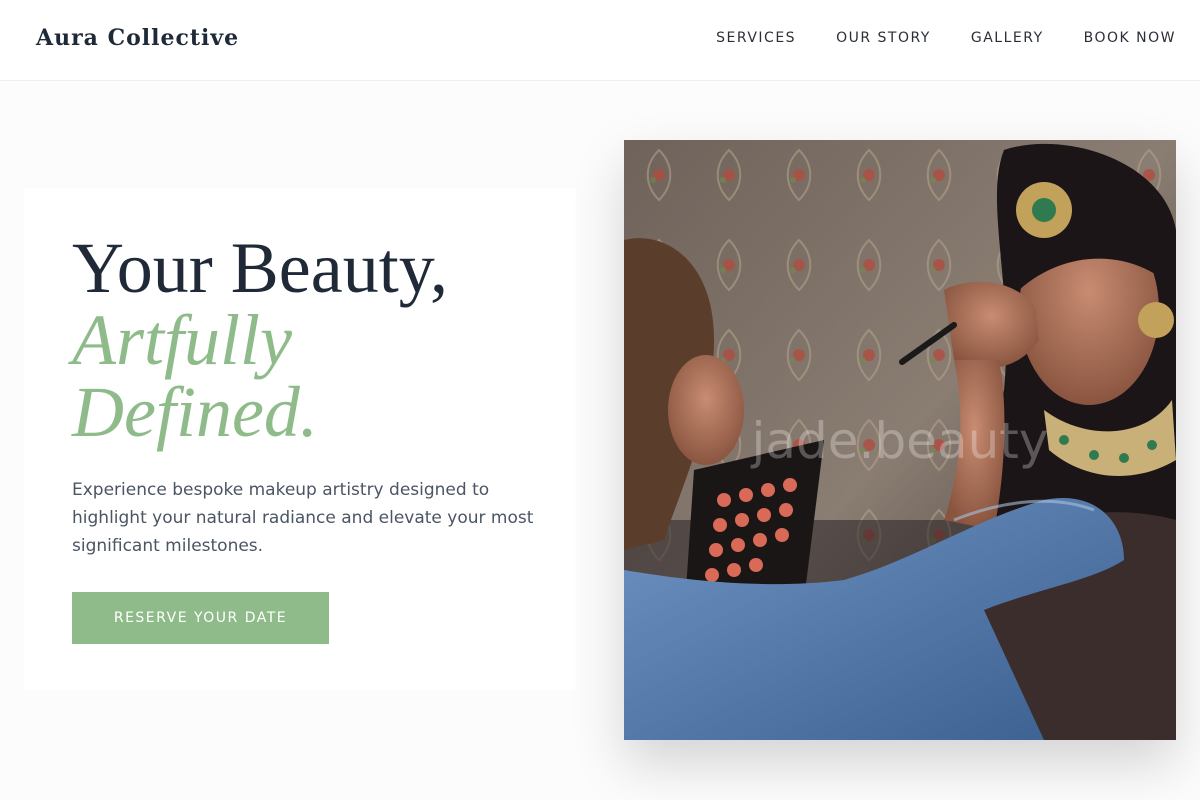 This screenshot has width=1200, height=800. Describe the element at coordinates (312, 340) in the screenshot. I see `hero-headline: Your Beauty, Artfully Defined.` at that location.